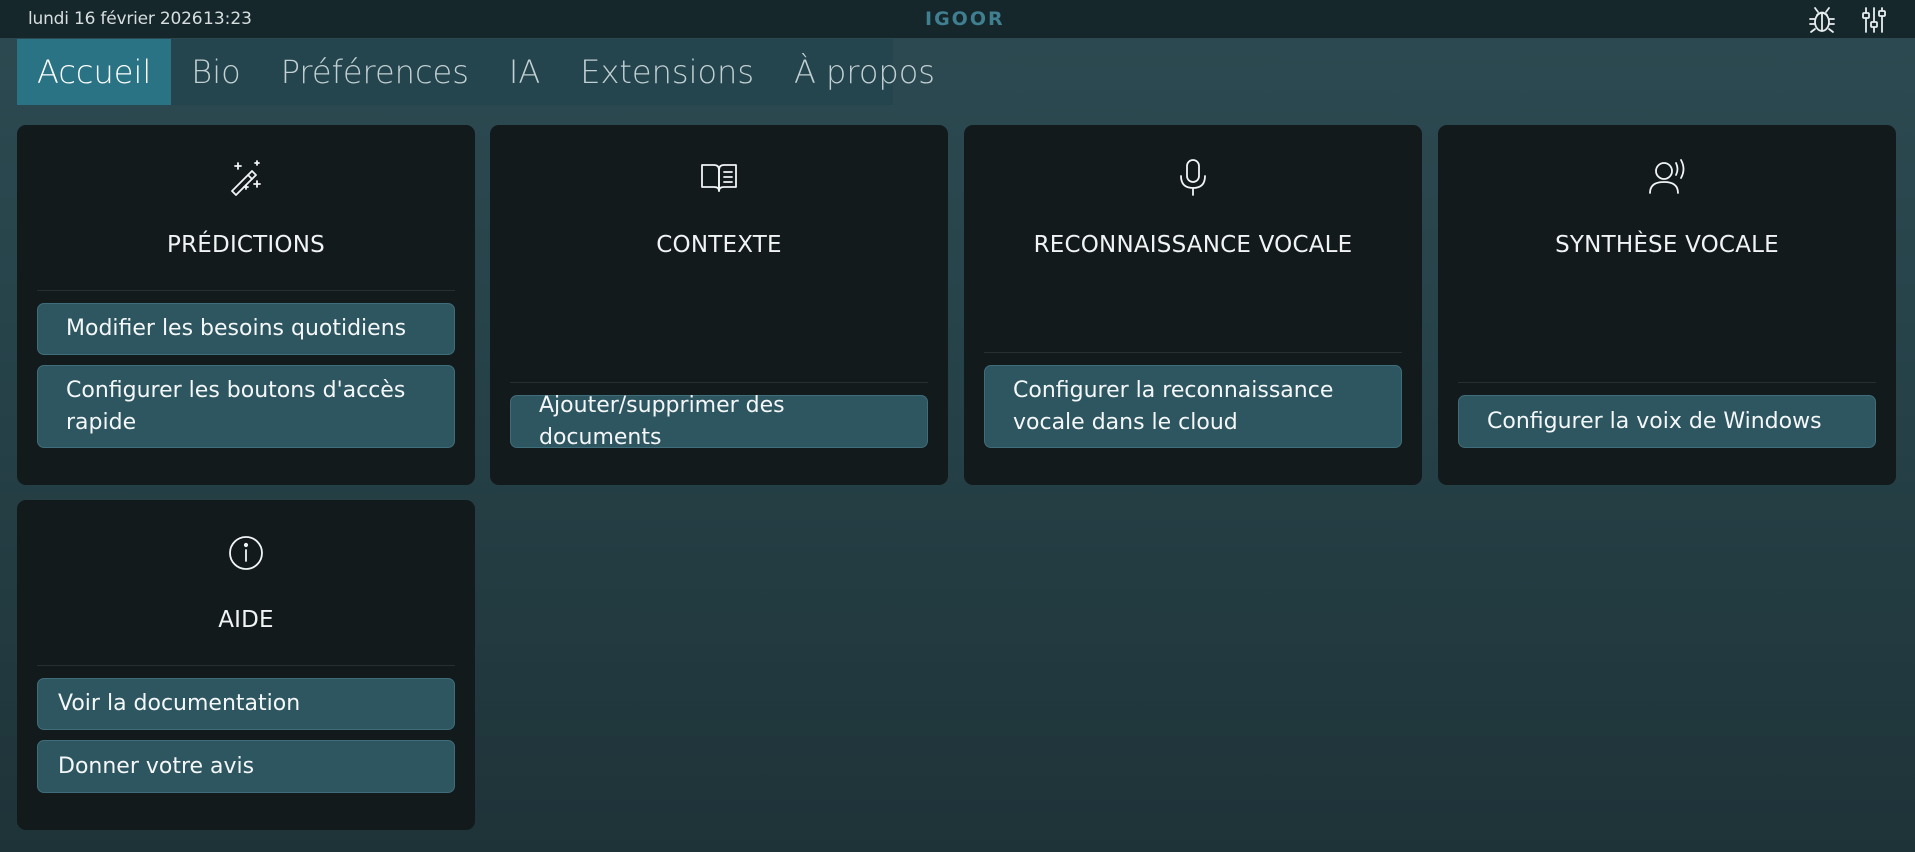  What do you see at coordinates (719, 177) in the screenshot?
I see `book-icon` at bounding box center [719, 177].